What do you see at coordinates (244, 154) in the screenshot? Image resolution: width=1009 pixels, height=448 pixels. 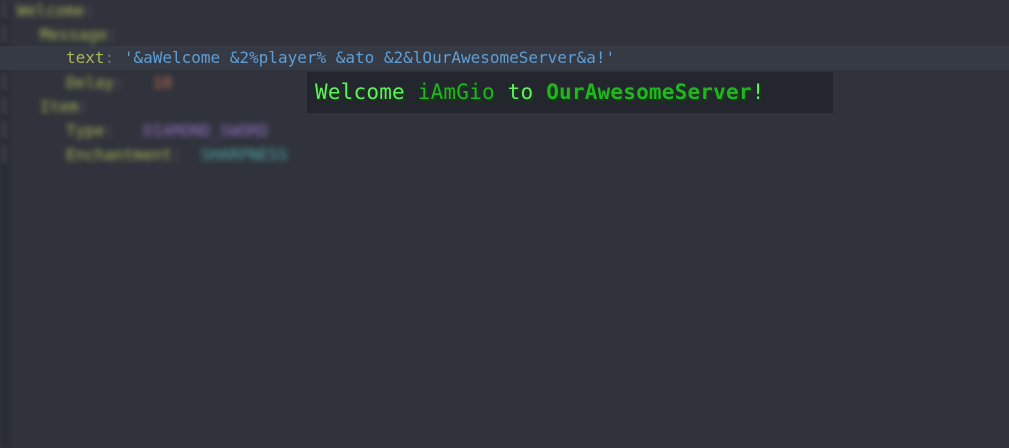 I see `yaml-value: SHARPNESS` at bounding box center [244, 154].